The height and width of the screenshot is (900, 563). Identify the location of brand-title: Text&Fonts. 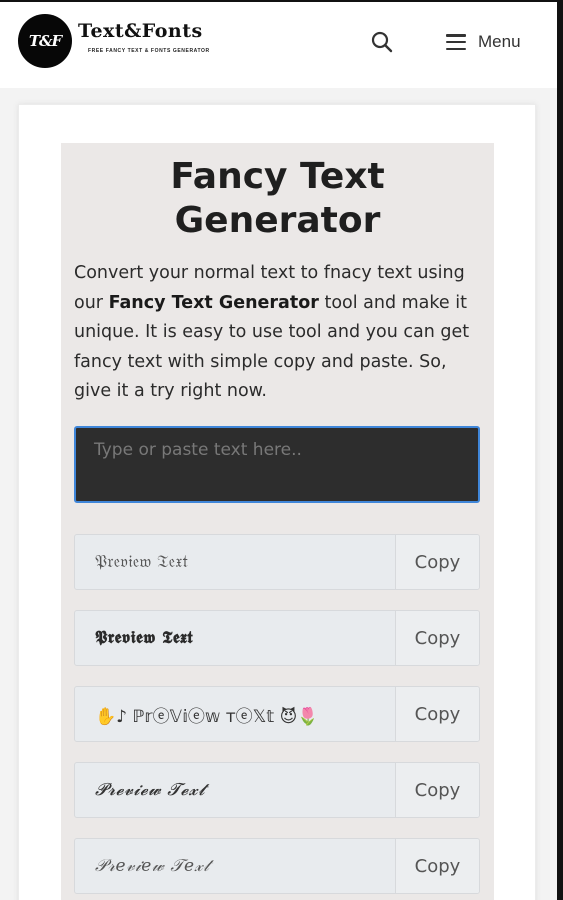
(140, 31).